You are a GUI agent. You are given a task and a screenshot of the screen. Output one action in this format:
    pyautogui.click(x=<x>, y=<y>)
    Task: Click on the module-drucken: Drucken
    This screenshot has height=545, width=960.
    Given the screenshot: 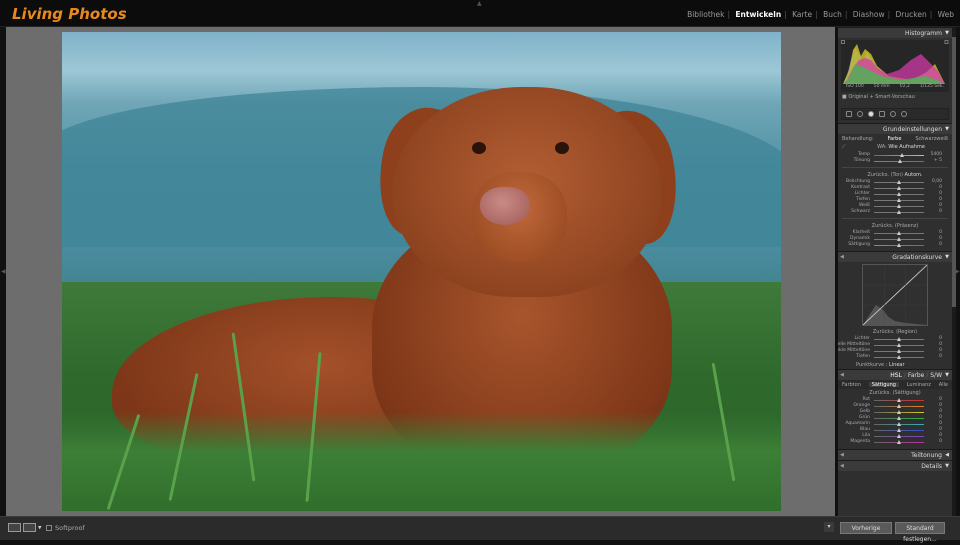 What is the action you would take?
    pyautogui.click(x=911, y=14)
    